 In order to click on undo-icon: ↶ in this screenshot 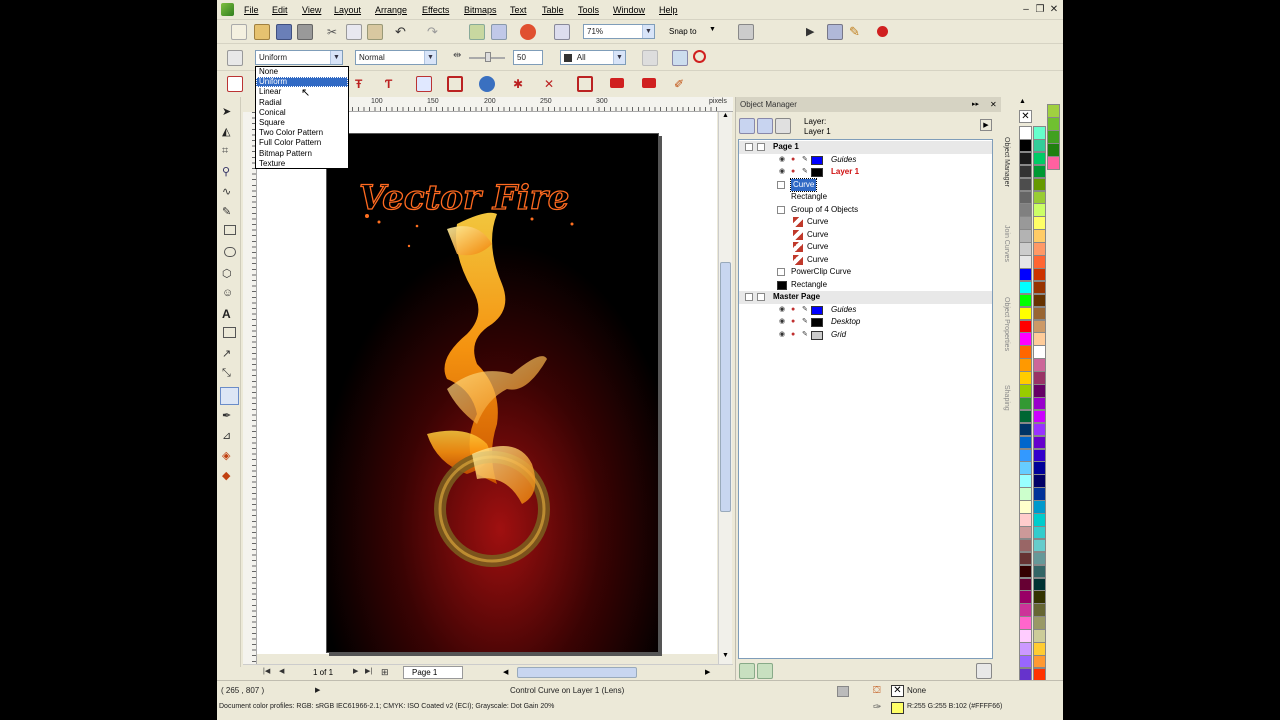, I will do `click(403, 32)`.